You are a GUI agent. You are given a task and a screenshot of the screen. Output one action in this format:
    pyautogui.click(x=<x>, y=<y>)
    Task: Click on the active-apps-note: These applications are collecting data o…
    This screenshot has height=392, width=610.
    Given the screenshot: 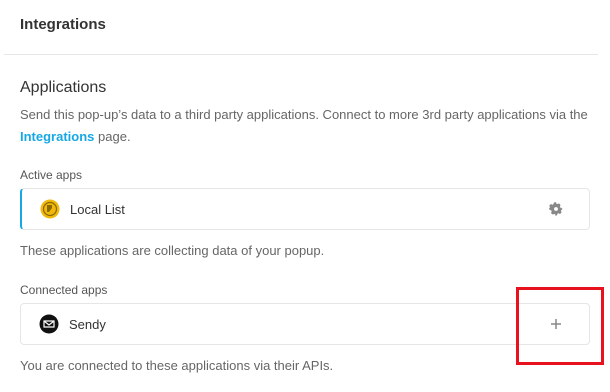 What is the action you would take?
    pyautogui.click(x=172, y=250)
    